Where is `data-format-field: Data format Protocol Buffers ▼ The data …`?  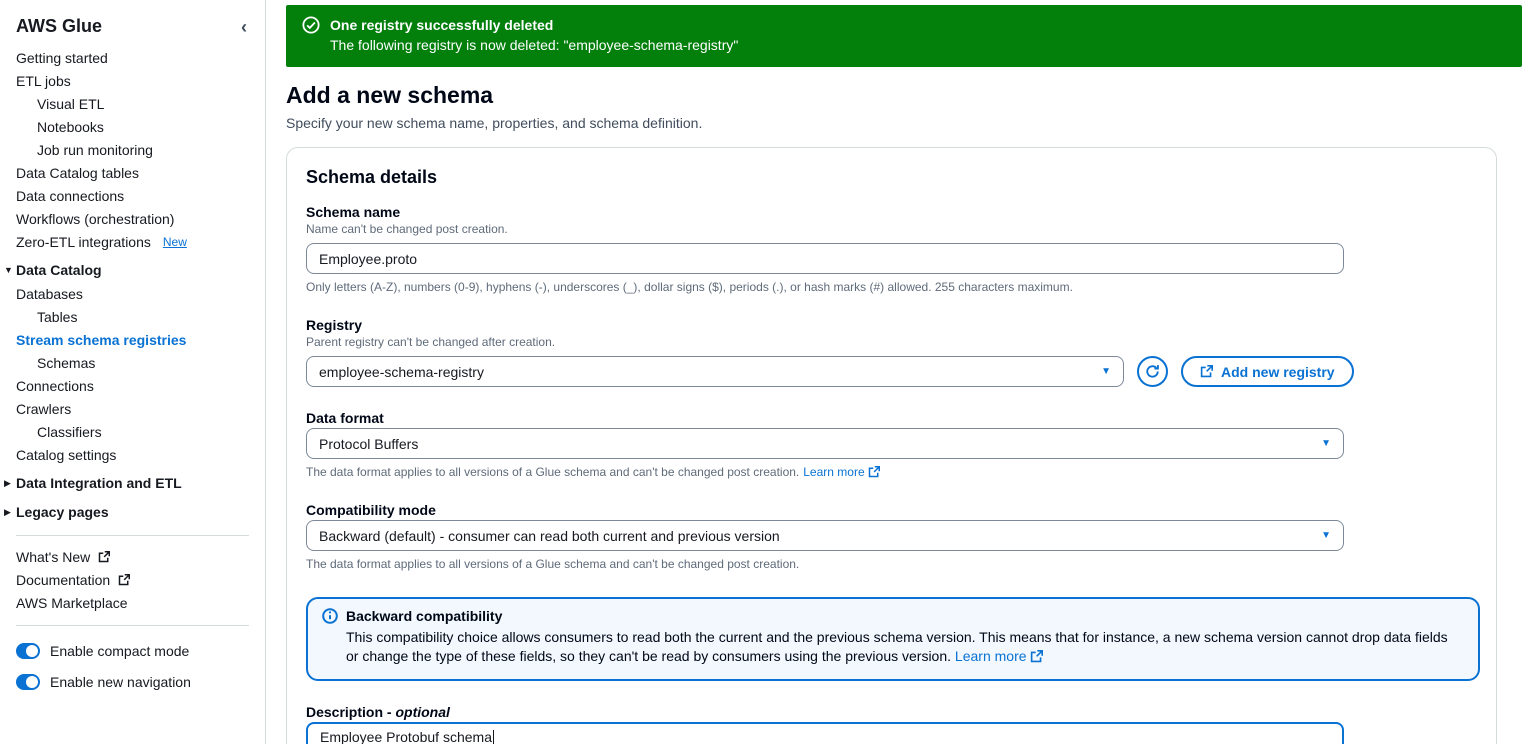 data-format-field: Data format Protocol Buffers ▼ The data … is located at coordinates (891, 444).